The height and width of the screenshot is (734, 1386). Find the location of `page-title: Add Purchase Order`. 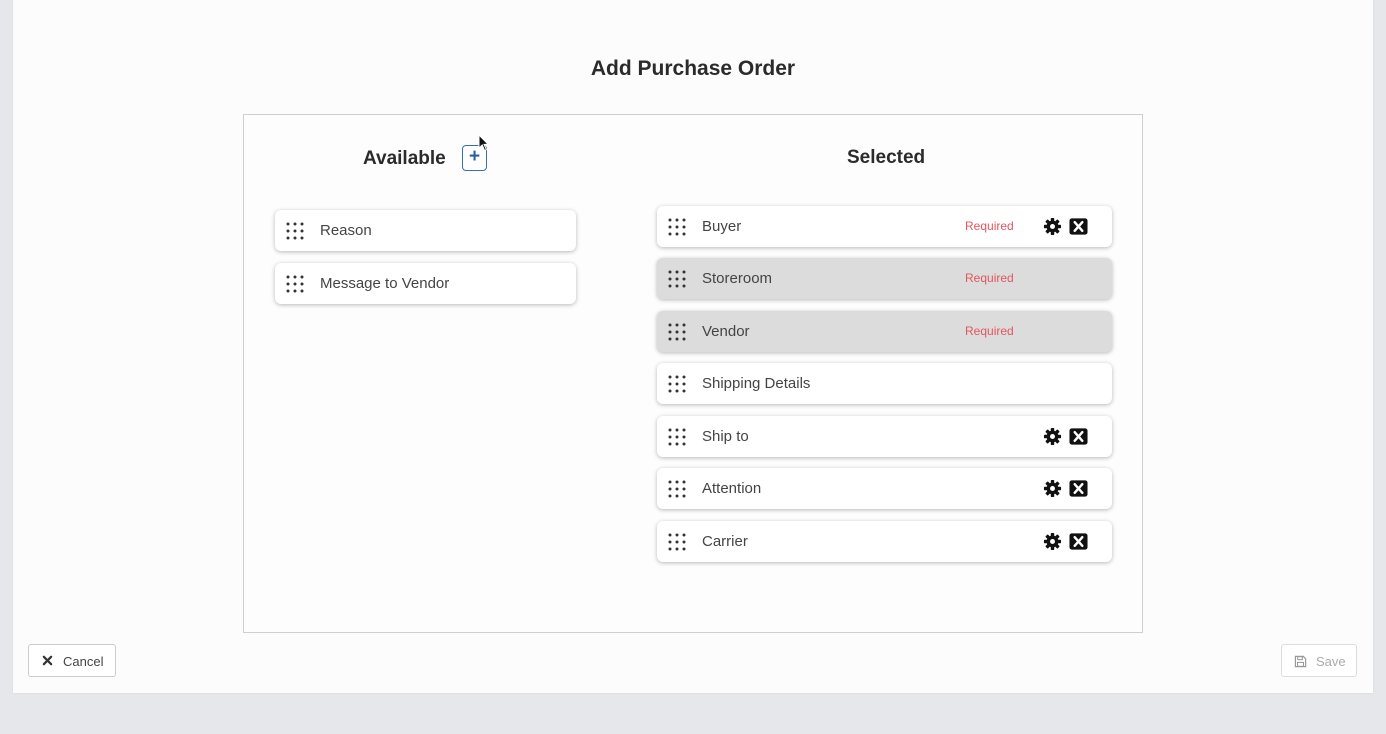

page-title: Add Purchase Order is located at coordinates (693, 68).